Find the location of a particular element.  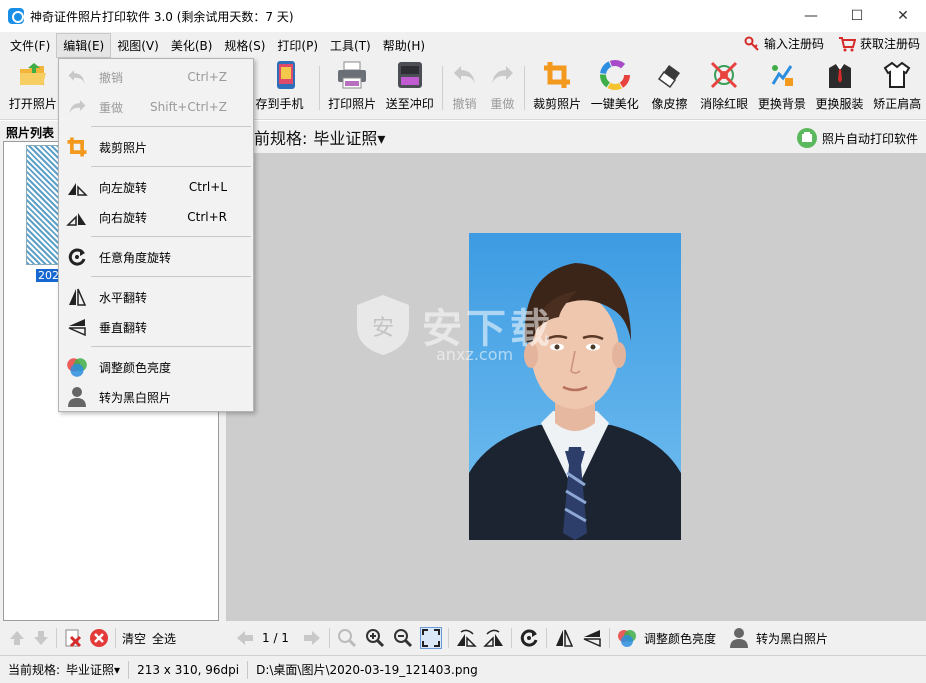

to-bw-button: 转为黑白照片 is located at coordinates (792, 638).